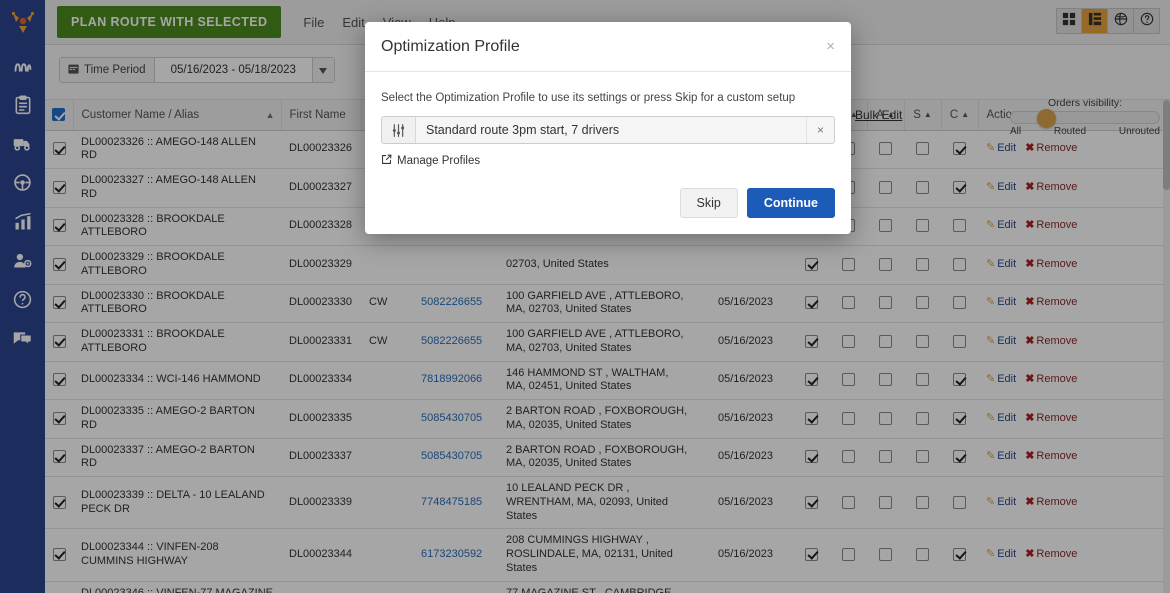 This screenshot has height=593, width=1170. What do you see at coordinates (450, 46) in the screenshot?
I see `modal-title: Optimization Profile` at bounding box center [450, 46].